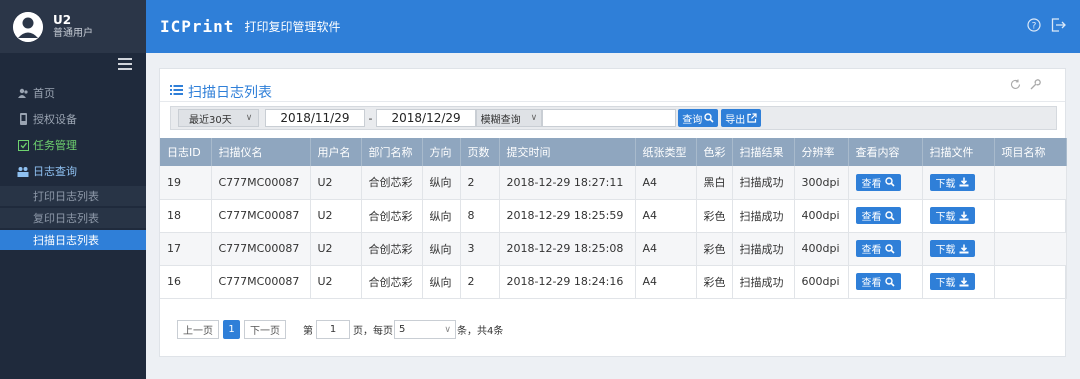  Describe the element at coordinates (73, 27) in the screenshot. I see `user-info: U2 普通用户` at that location.